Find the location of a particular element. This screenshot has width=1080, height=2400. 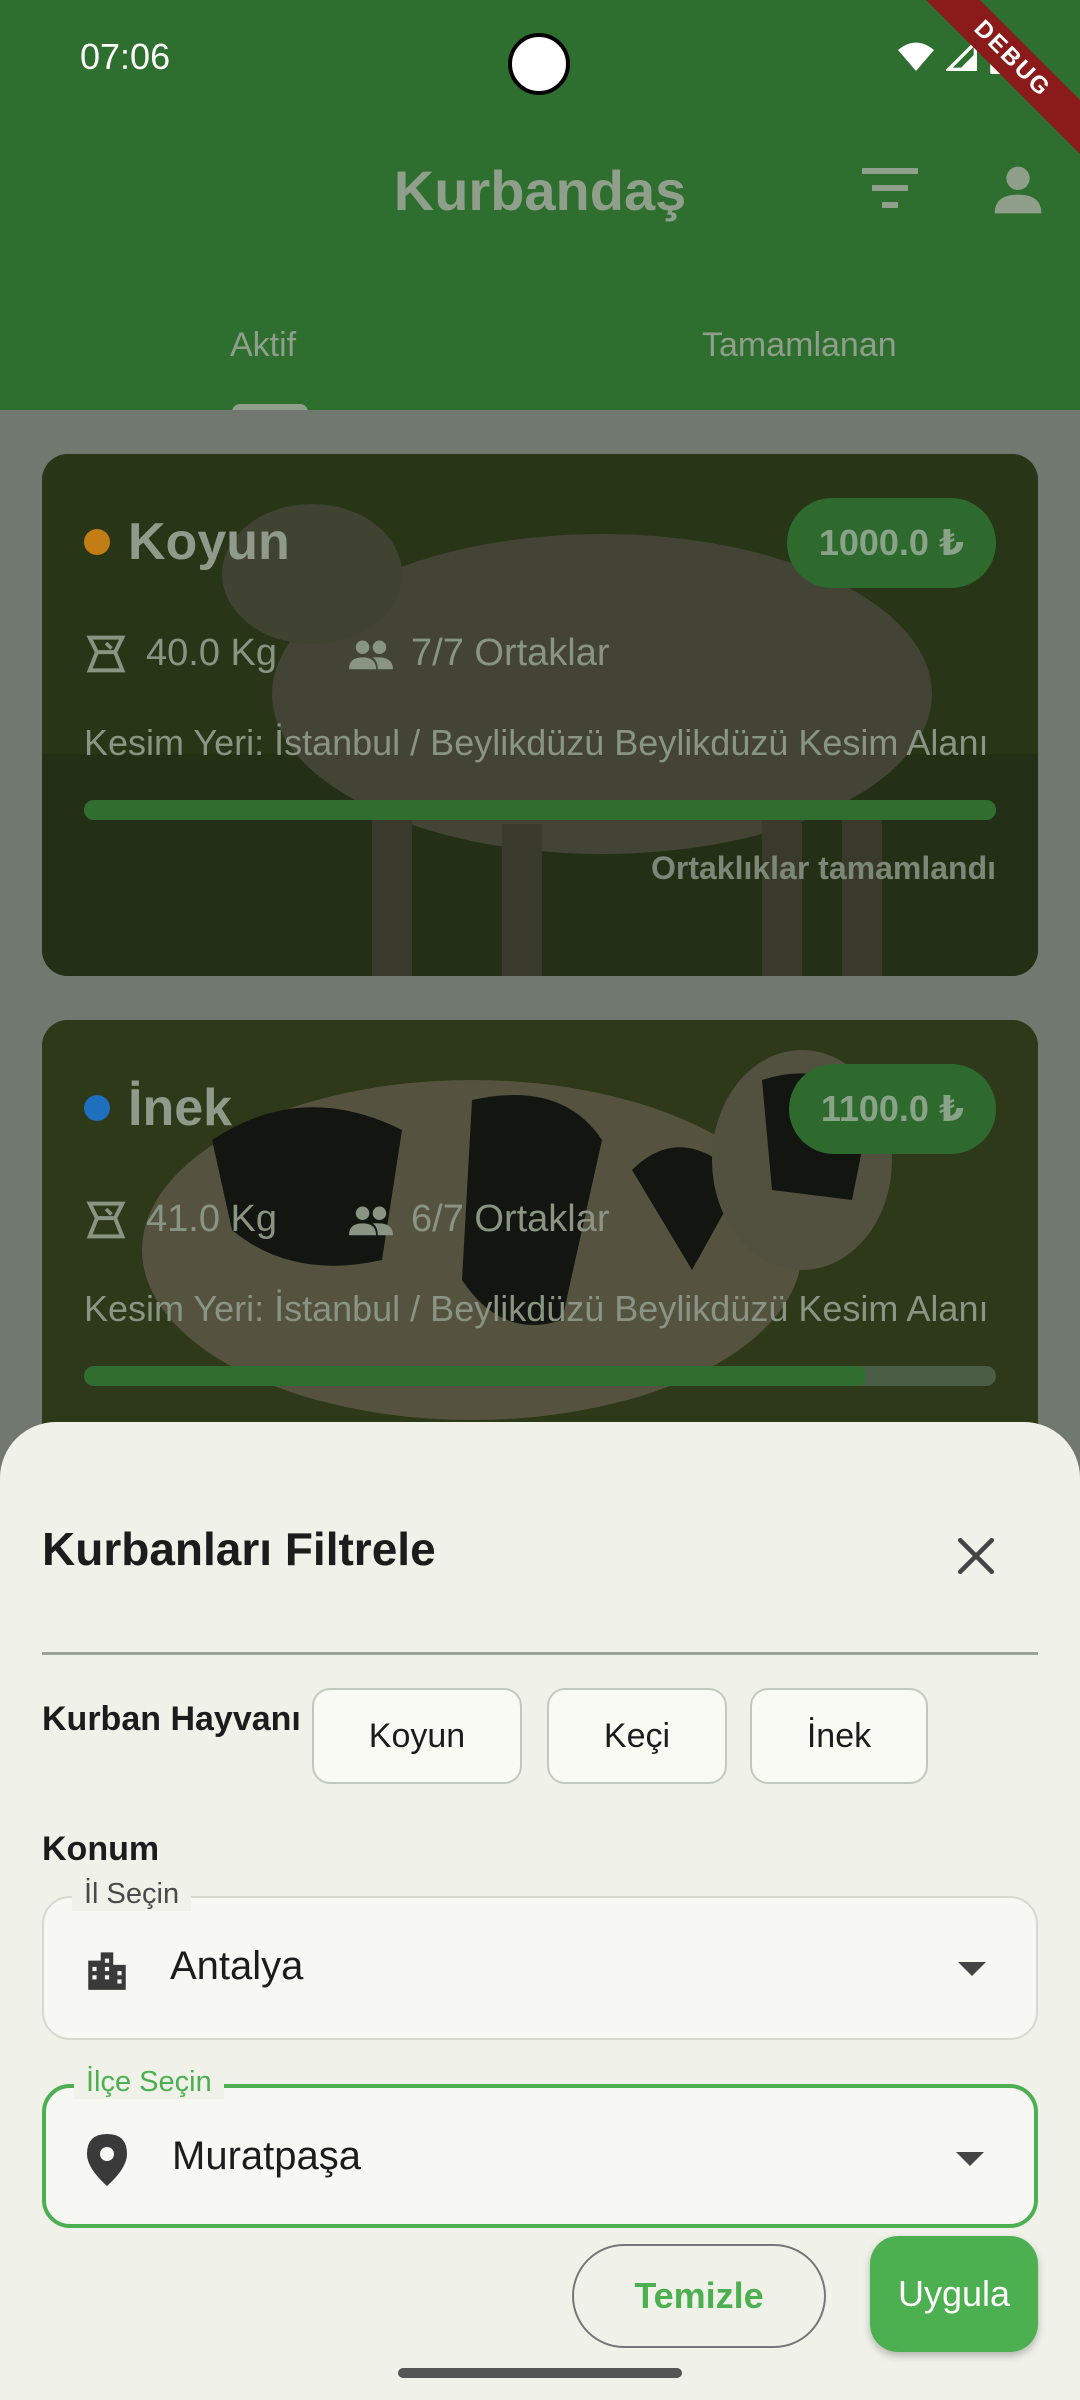

partnership-status: Ortaklıklar tamamlandı is located at coordinates (823, 868).